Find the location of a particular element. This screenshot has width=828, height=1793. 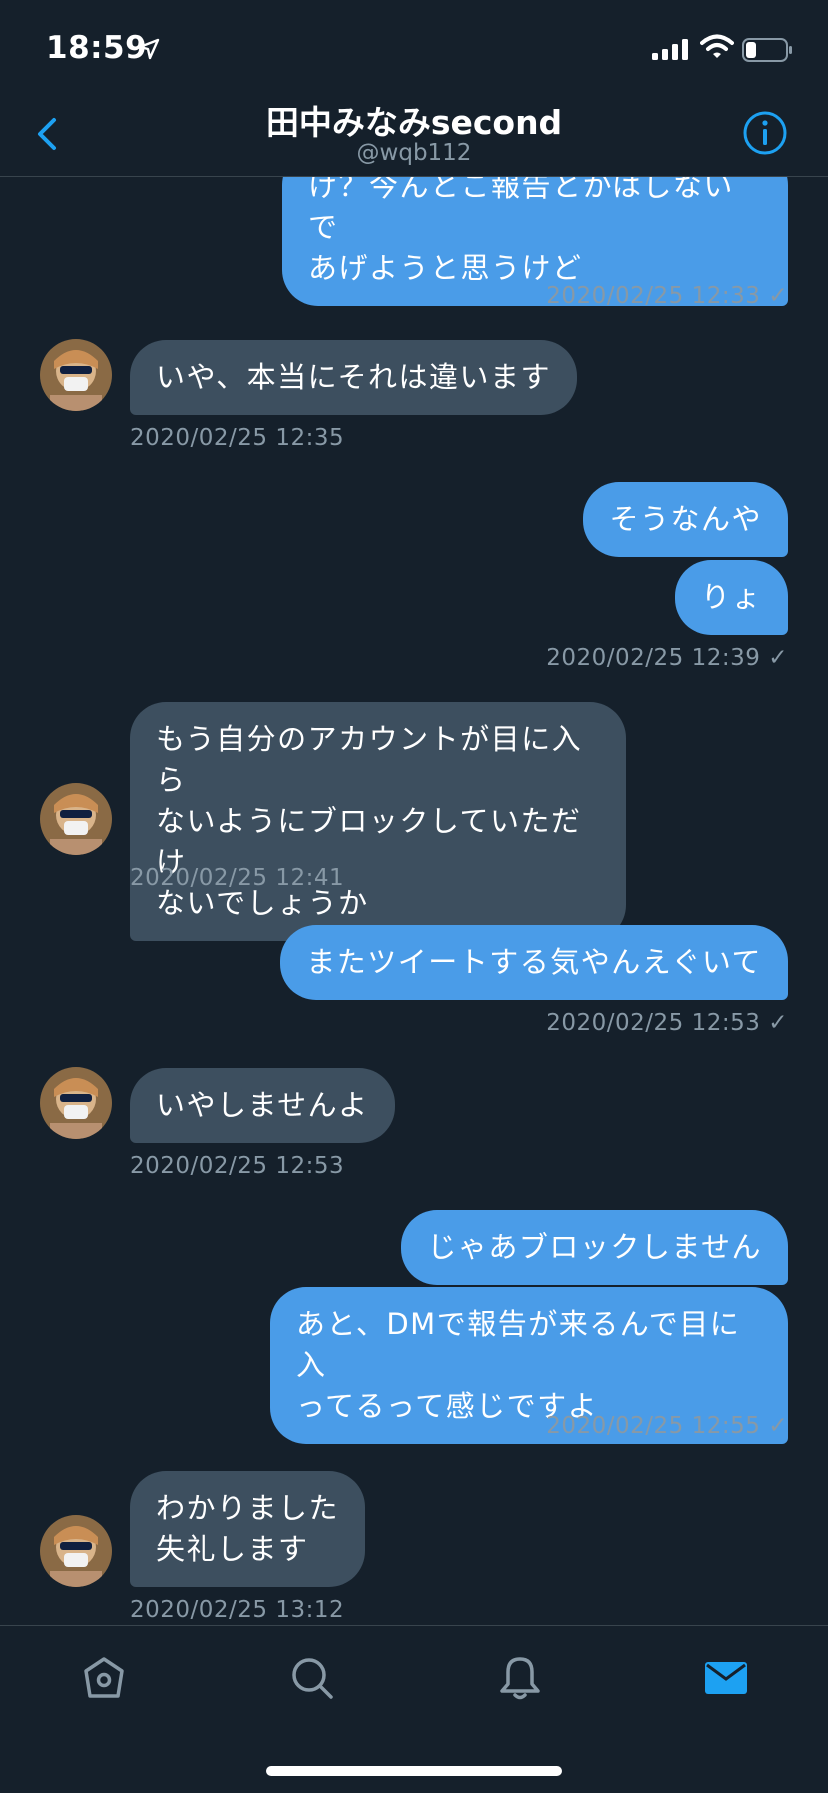

conversation-header: 田中みなみsecond @wqb112 is located at coordinates (414, 134).